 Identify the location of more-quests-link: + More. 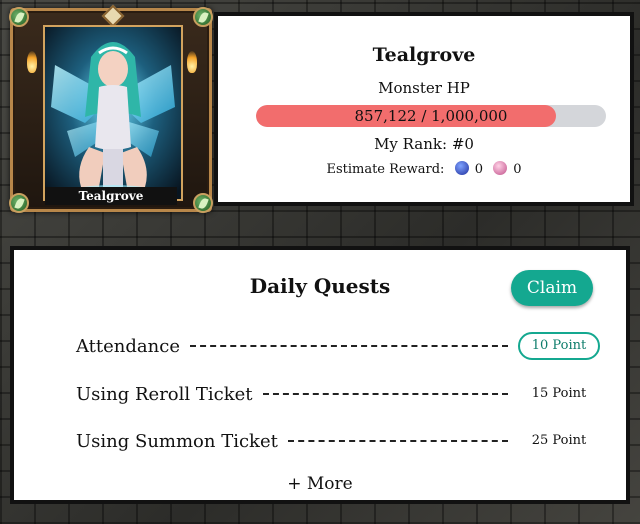
(320, 484).